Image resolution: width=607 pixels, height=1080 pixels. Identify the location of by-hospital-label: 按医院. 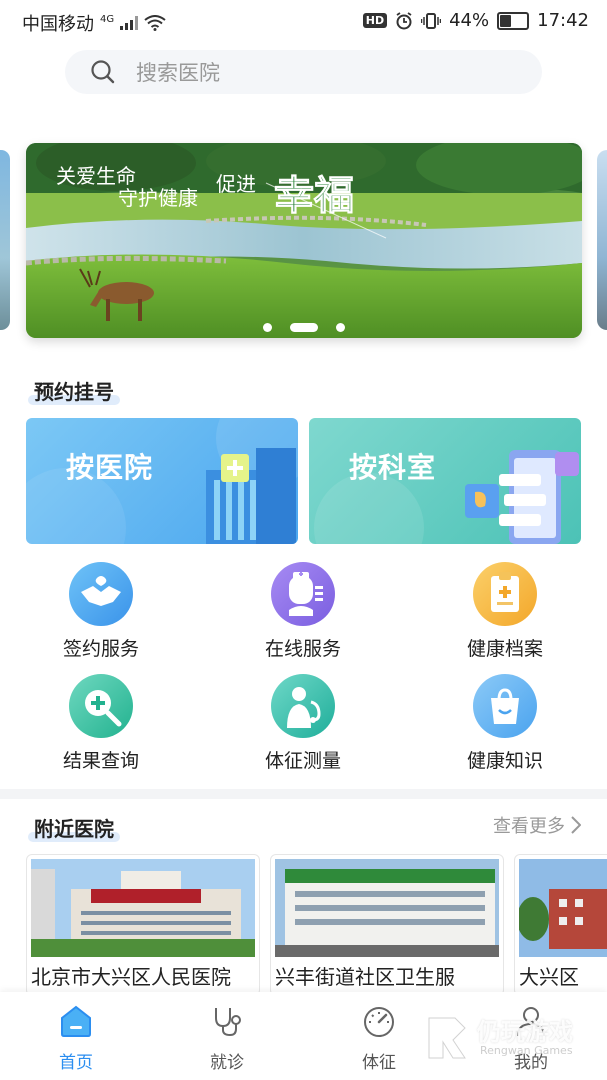
(110, 467).